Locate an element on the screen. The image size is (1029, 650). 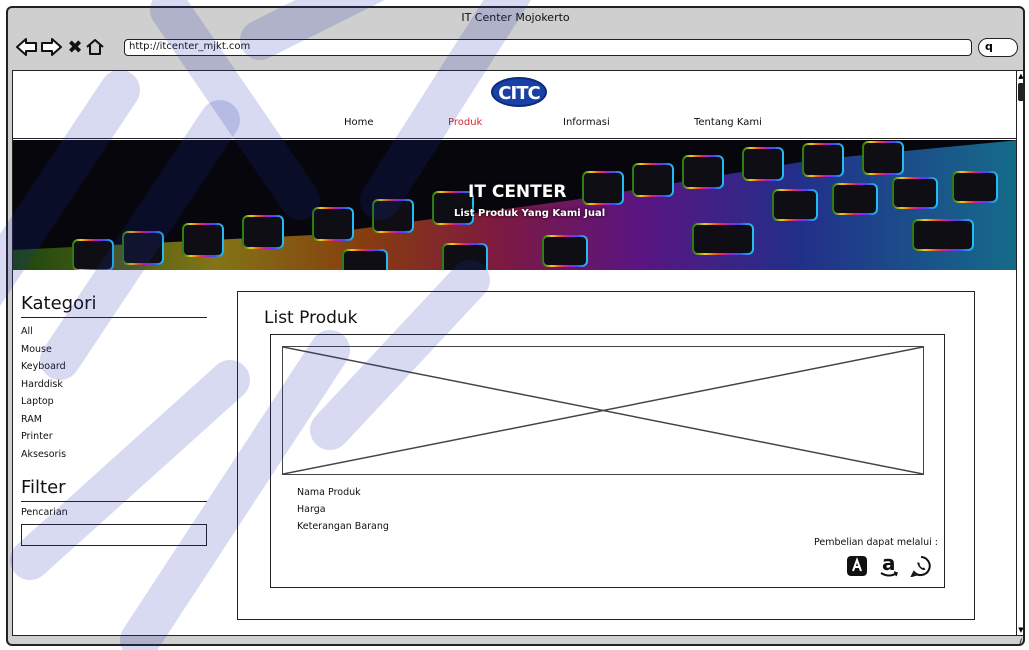
whatsapp-icon is located at coordinates (921, 566).